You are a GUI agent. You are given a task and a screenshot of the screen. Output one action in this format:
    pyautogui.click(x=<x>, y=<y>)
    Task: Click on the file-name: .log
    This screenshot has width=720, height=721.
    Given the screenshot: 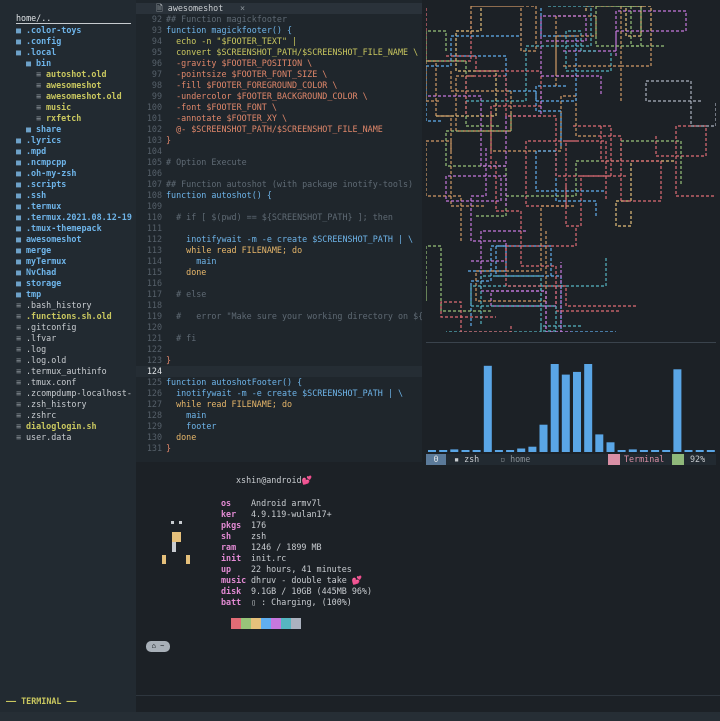 What is the action you would take?
    pyautogui.click(x=36, y=349)
    